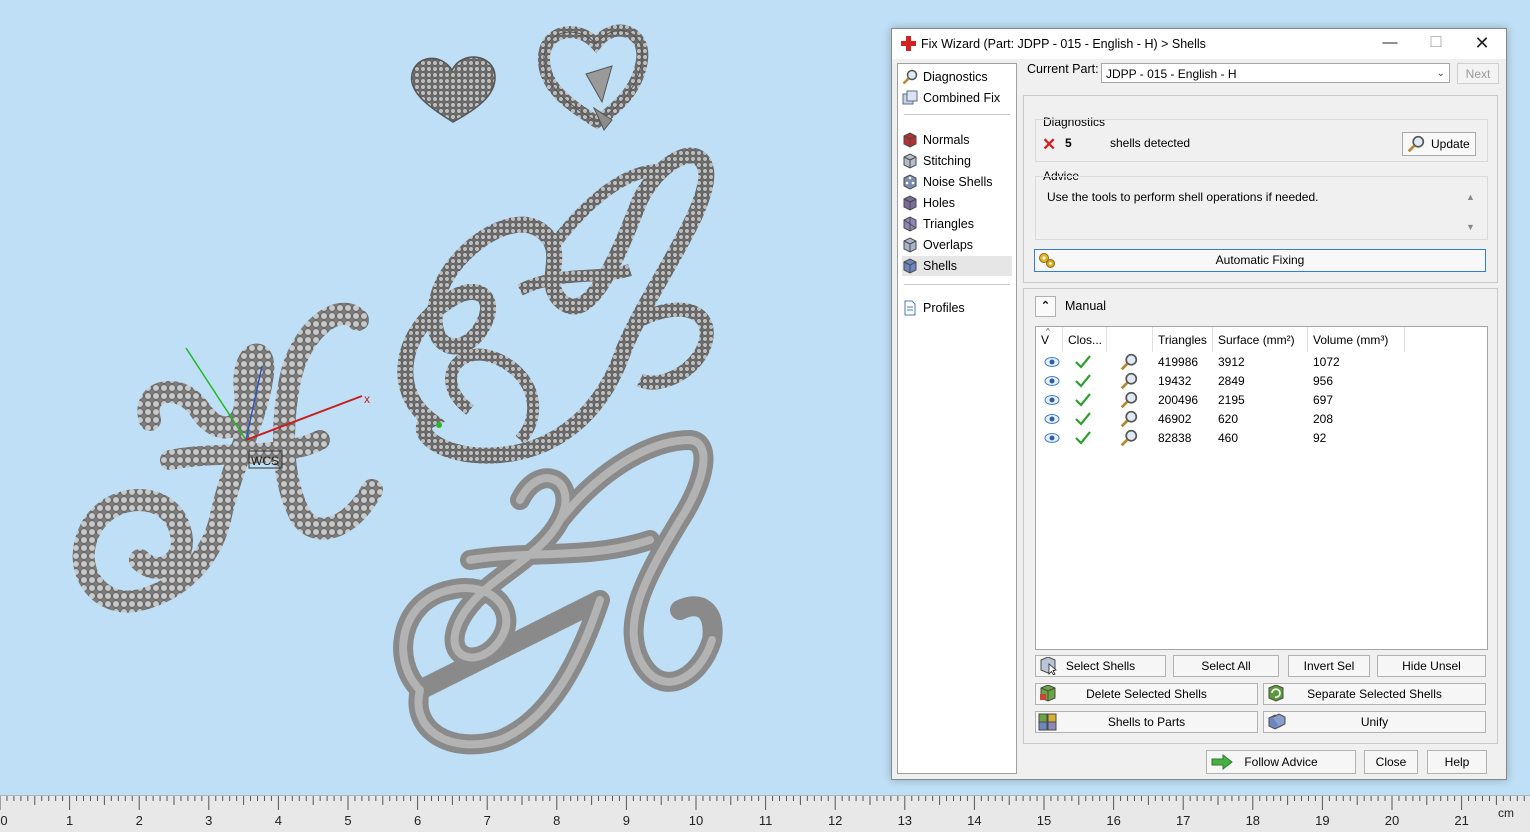 This screenshot has width=1530, height=832. What do you see at coordinates (765, 813) in the screenshot?
I see `bottom-ruler: 0 1 2 3 4 5 6 7 8 9 10 11 12 13 14 15 16 17 18 19 20 21 cm` at bounding box center [765, 813].